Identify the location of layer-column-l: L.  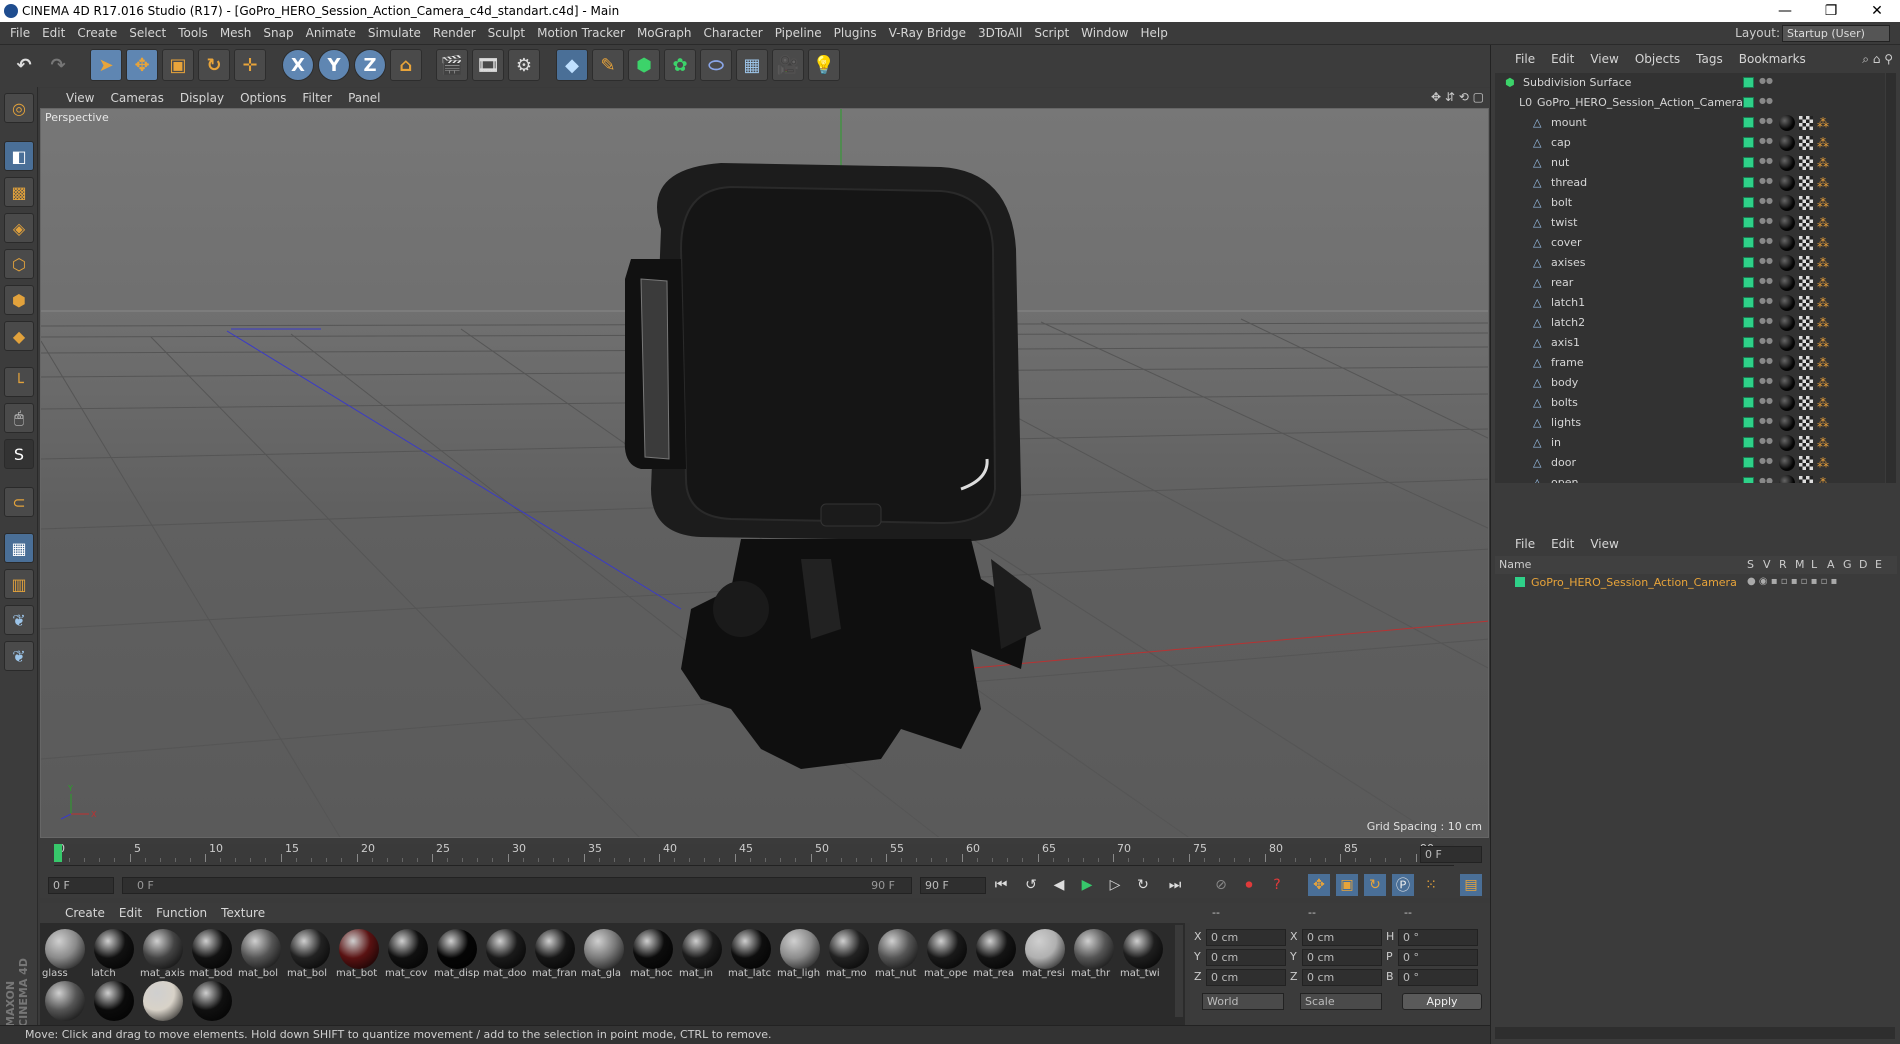
(1814, 564).